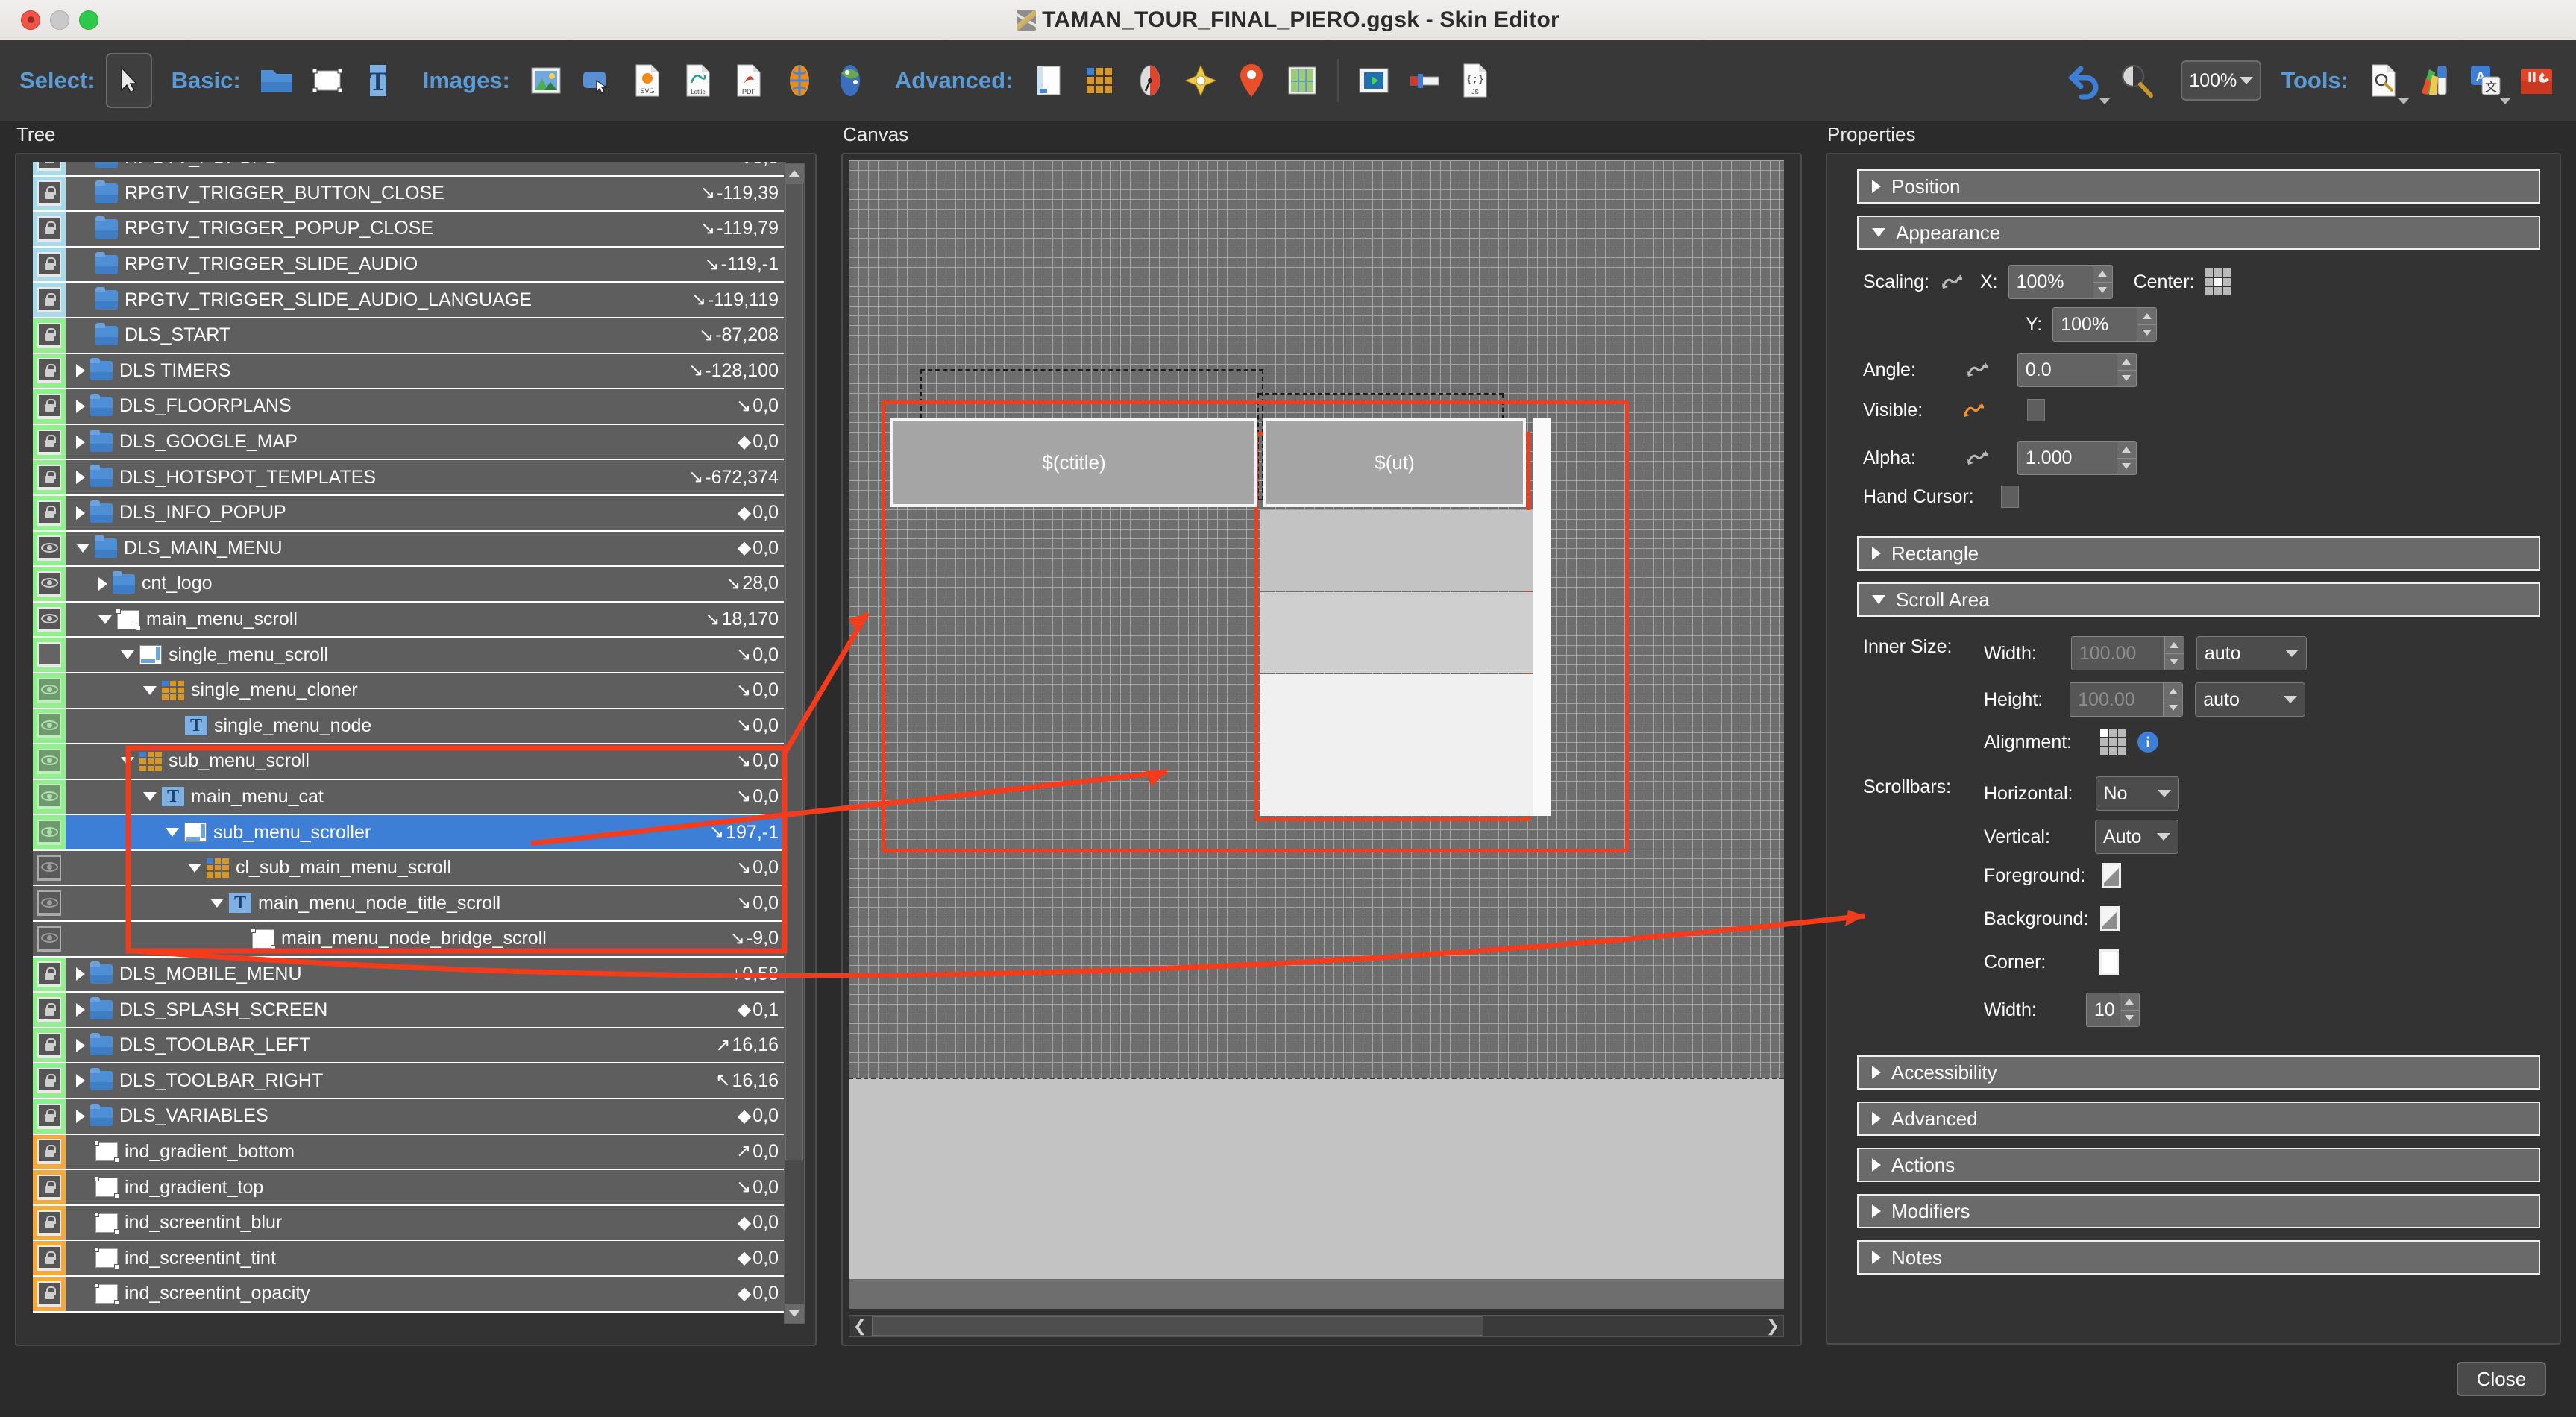  I want to click on scaling-y-input: 100%, so click(2105, 324).